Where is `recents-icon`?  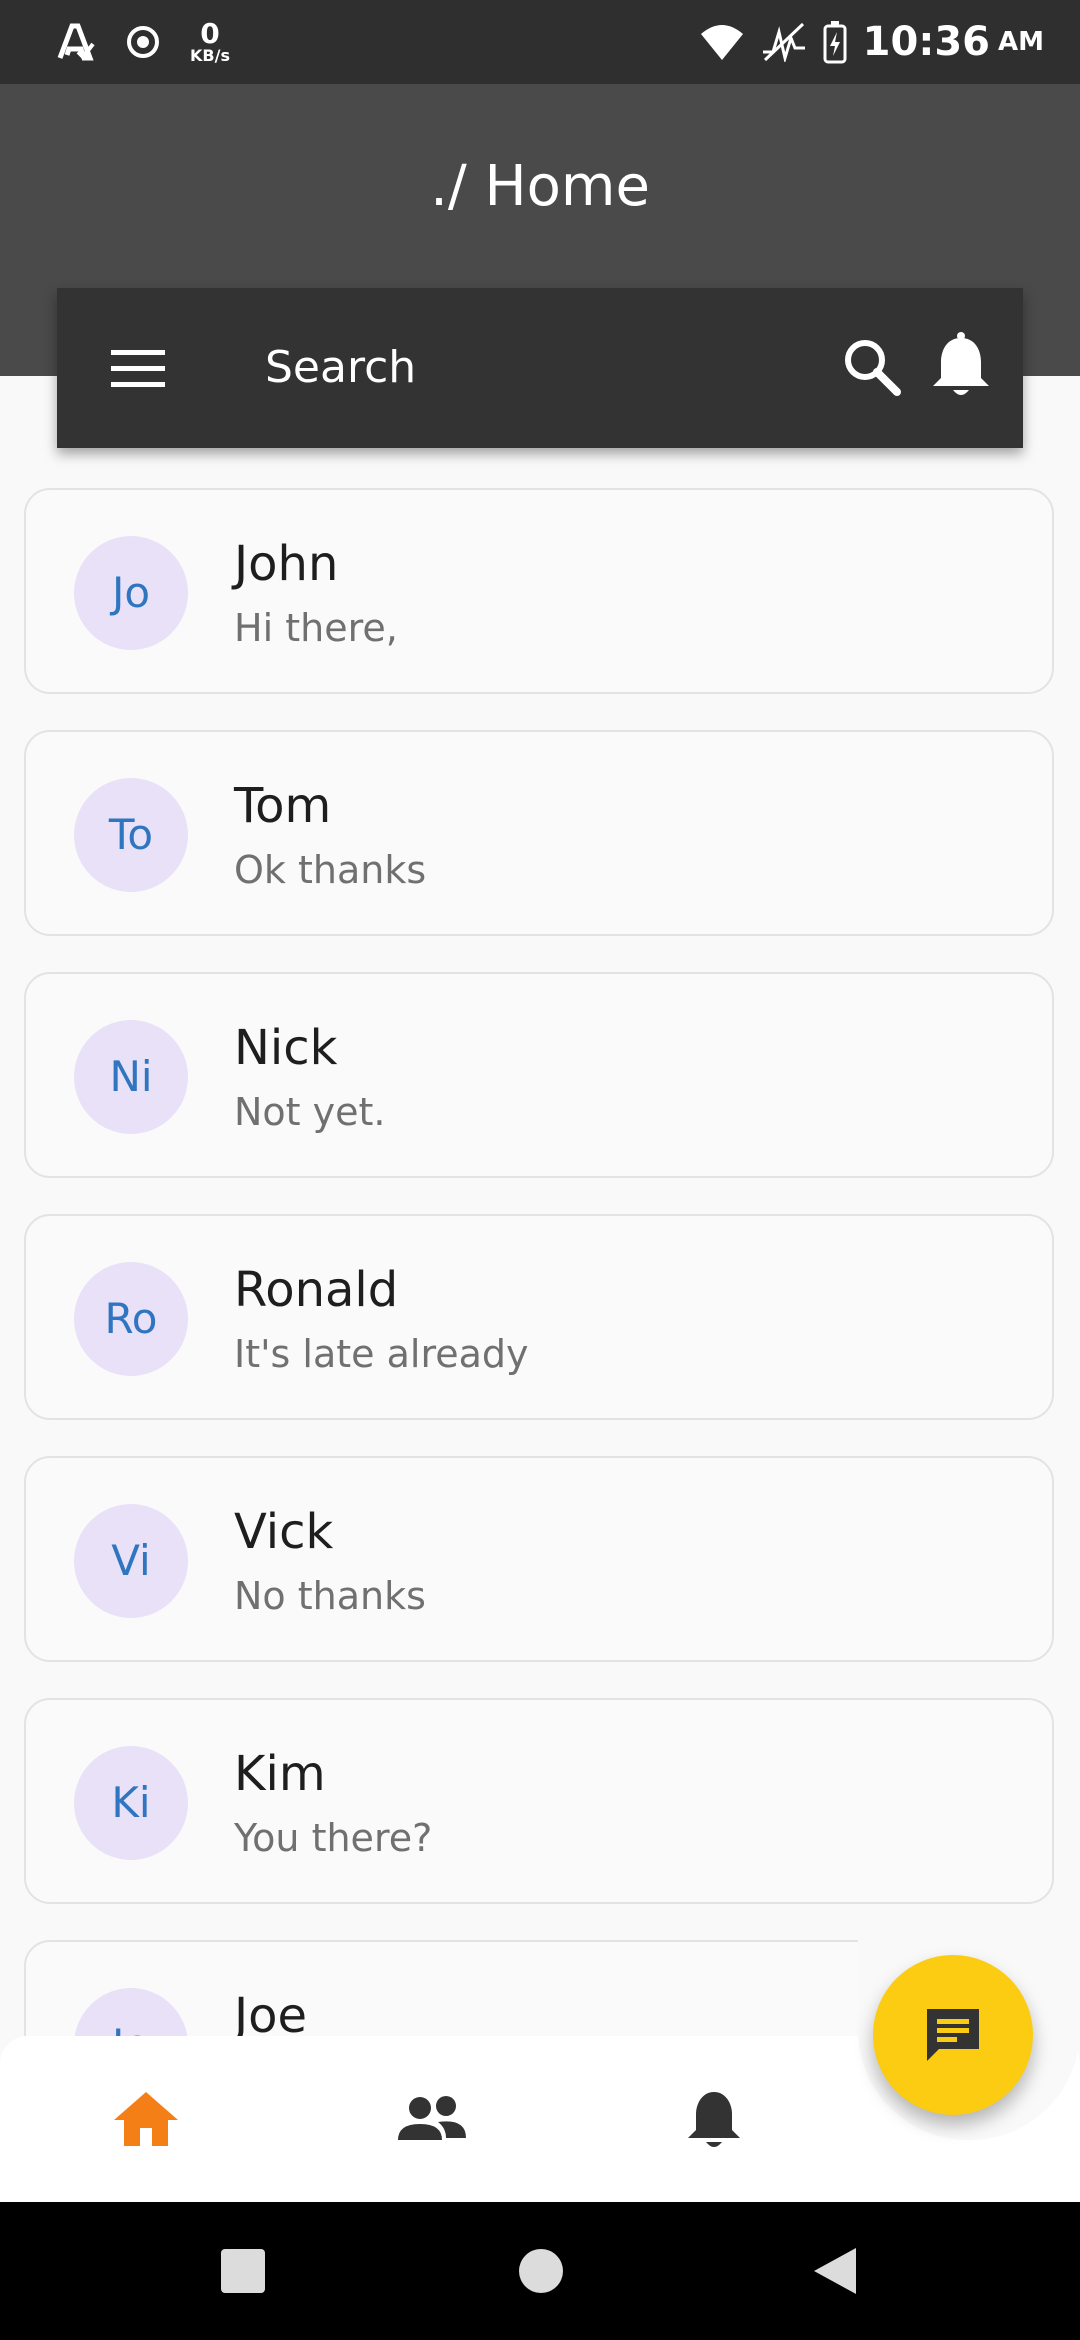
recents-icon is located at coordinates (243, 2271).